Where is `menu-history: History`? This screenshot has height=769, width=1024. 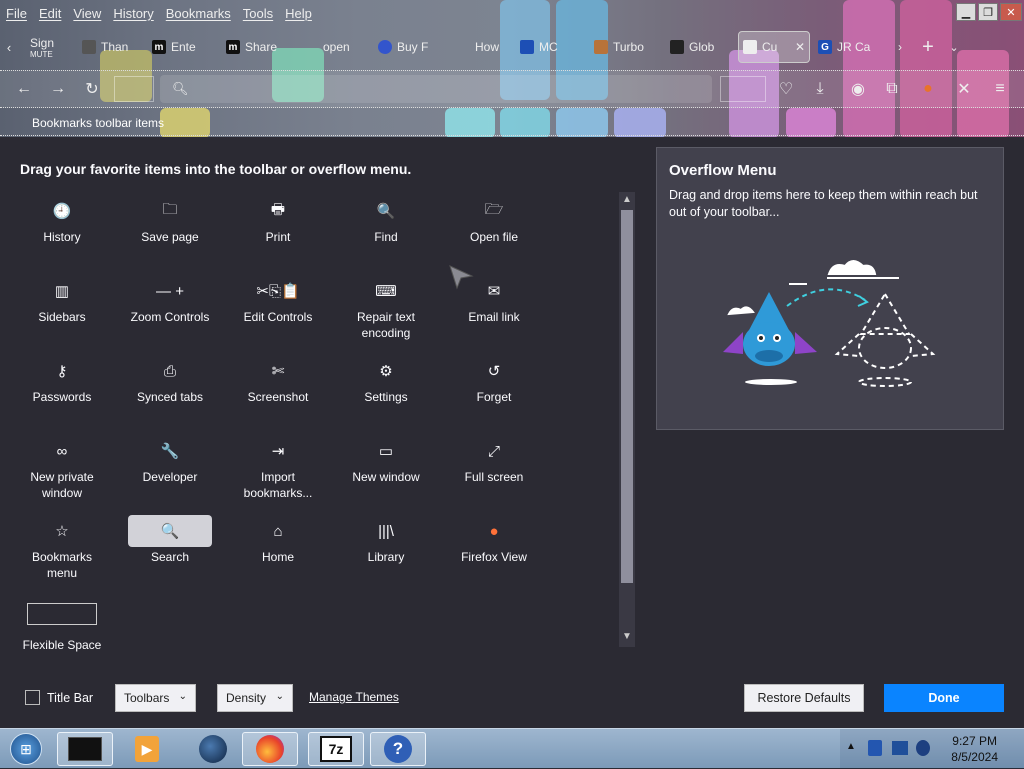 menu-history: History is located at coordinates (133, 13).